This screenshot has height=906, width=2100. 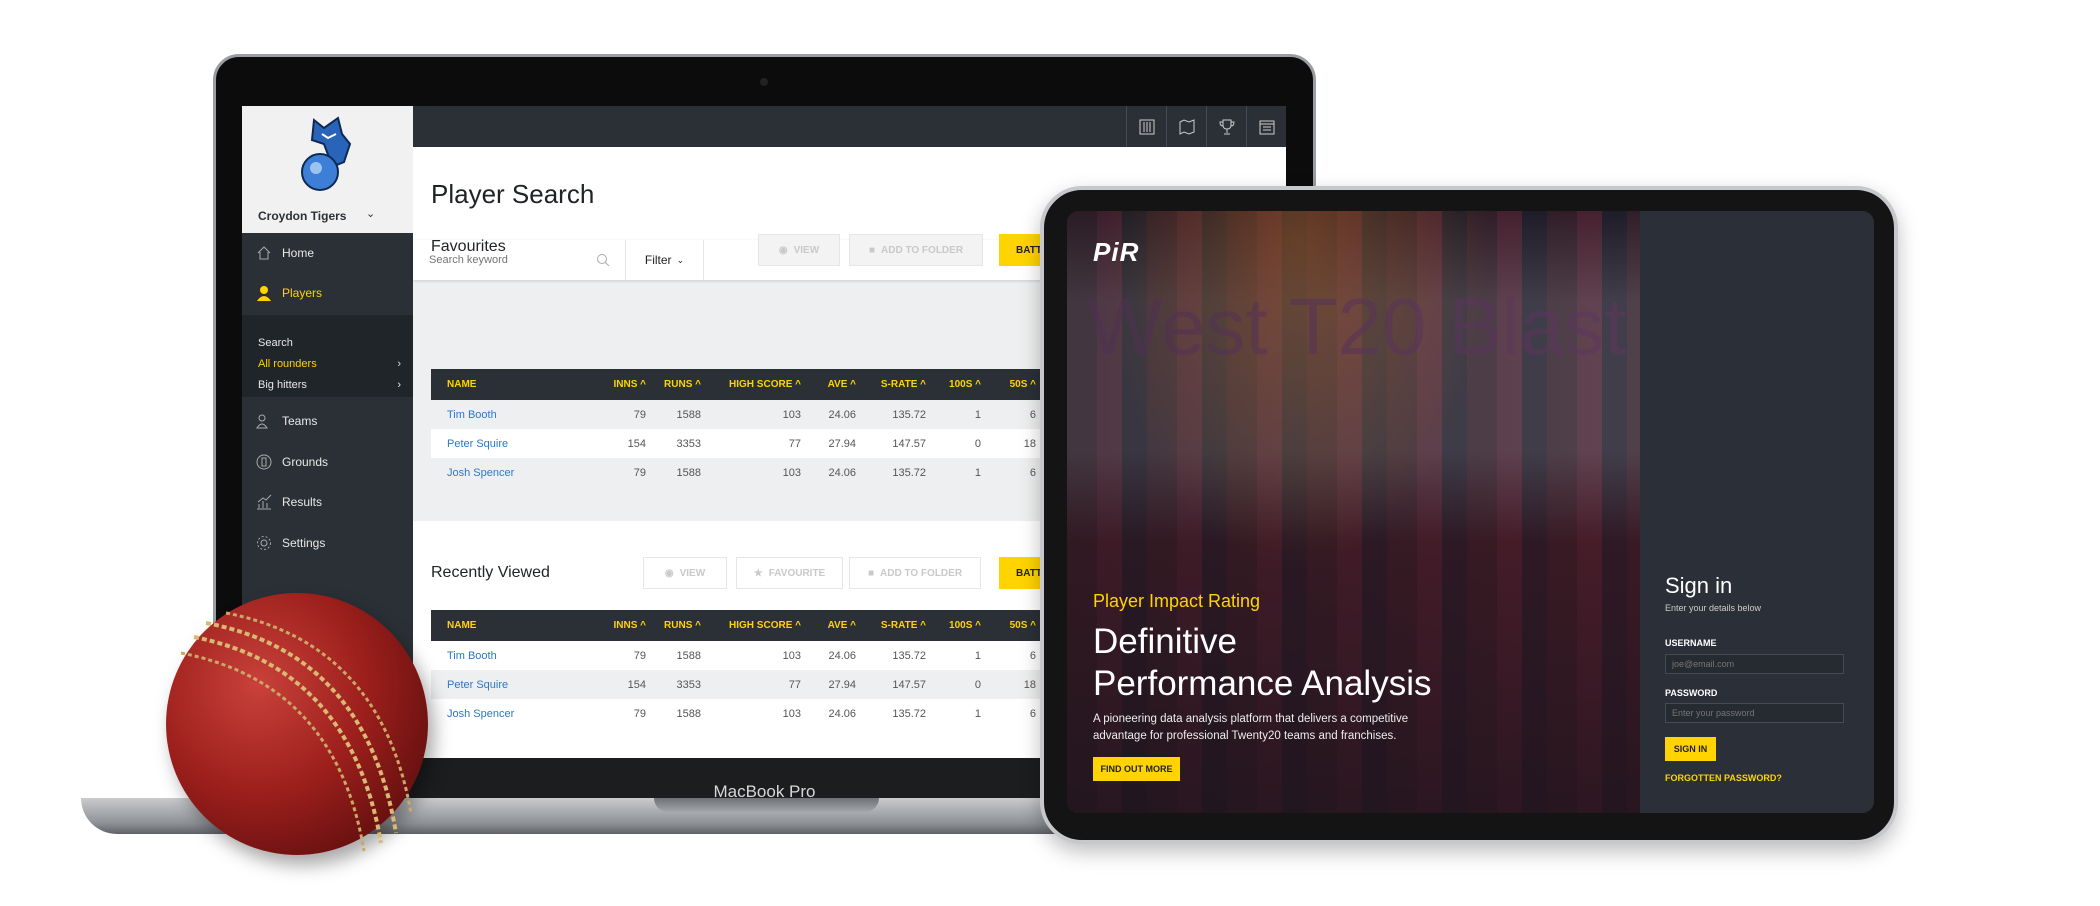 What do you see at coordinates (327, 543) in the screenshot?
I see `sidebar-item-settings: Settings` at bounding box center [327, 543].